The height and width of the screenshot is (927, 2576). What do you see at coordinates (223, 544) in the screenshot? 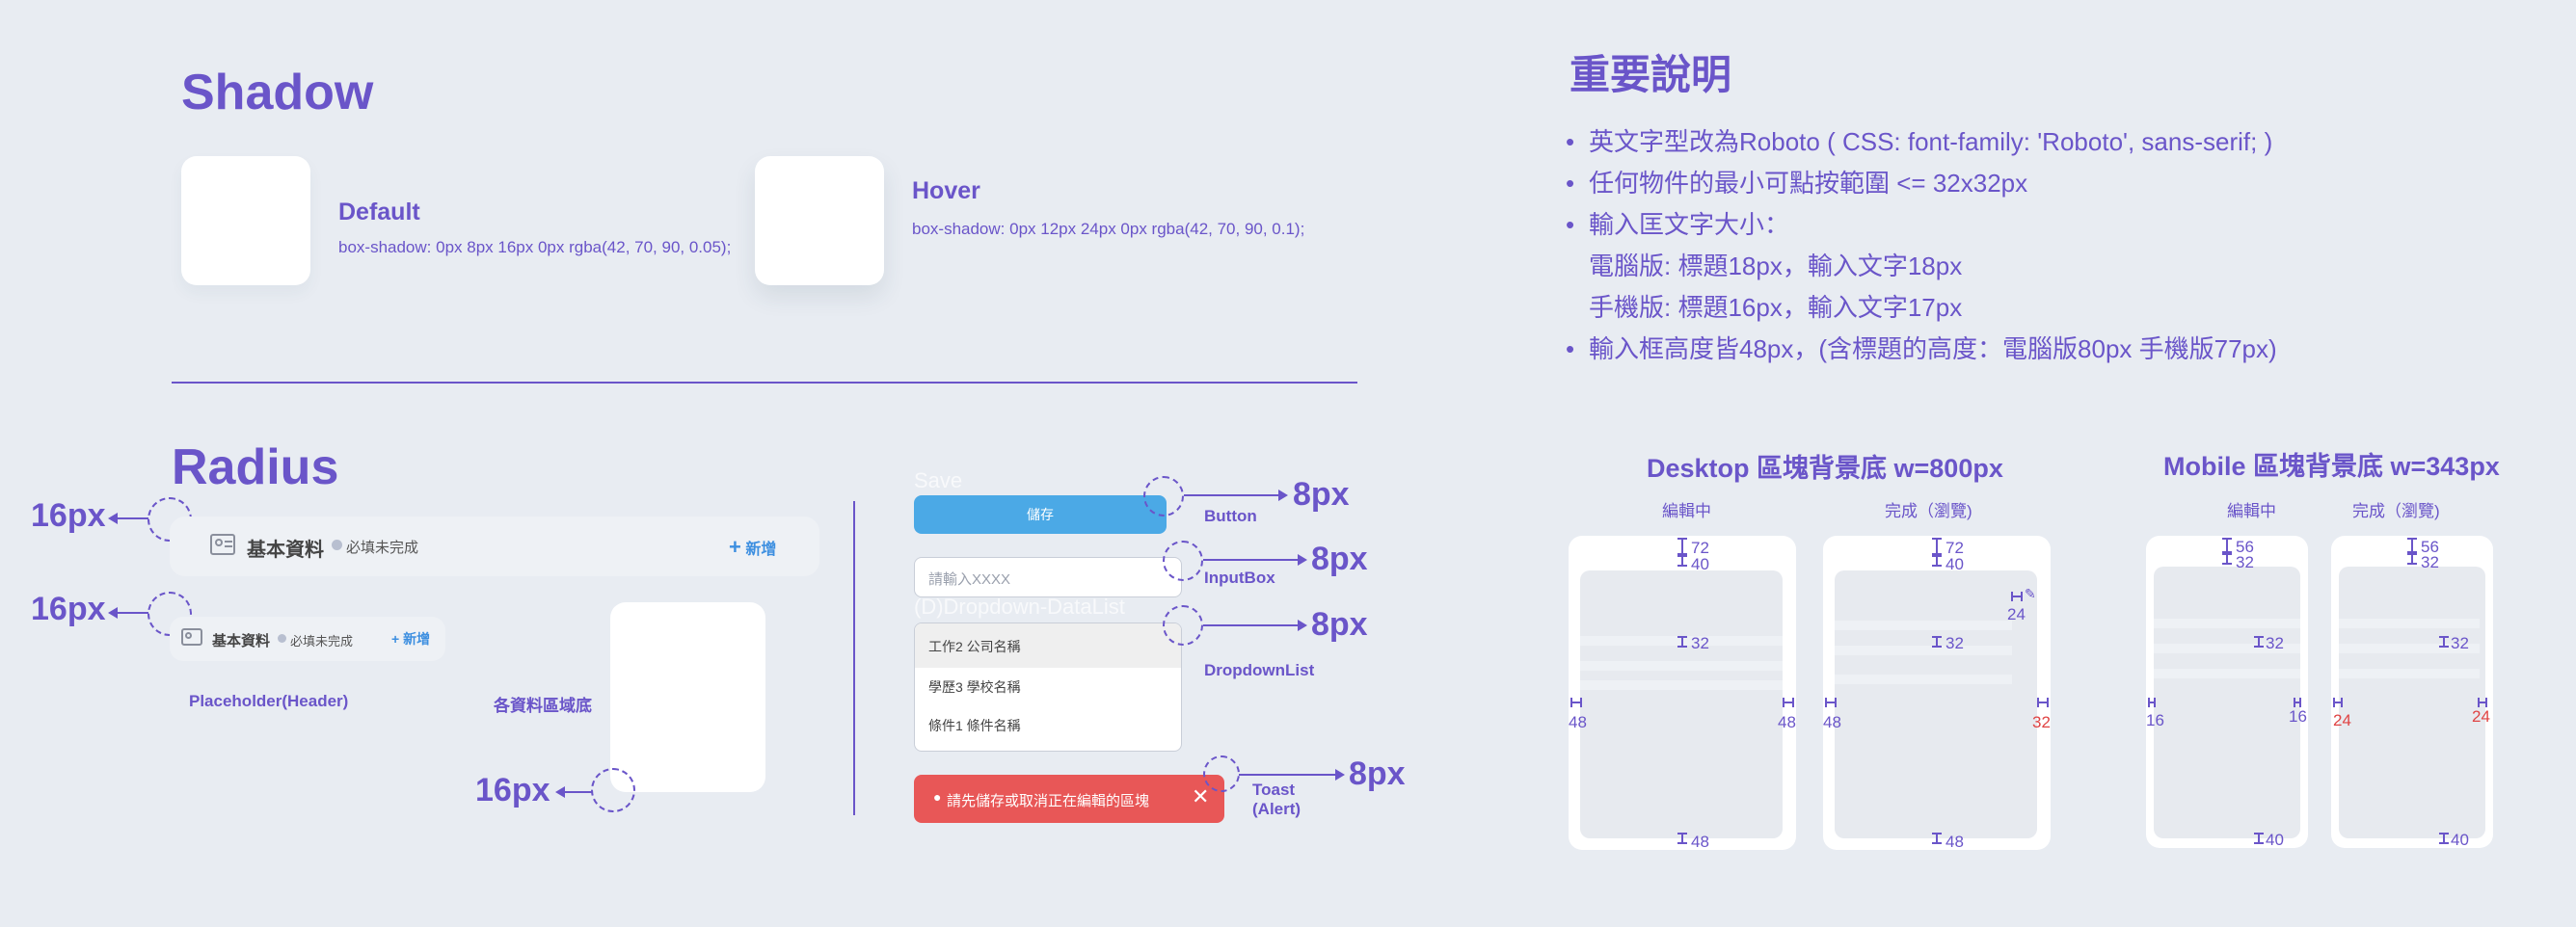
I see `profile-card-icon` at bounding box center [223, 544].